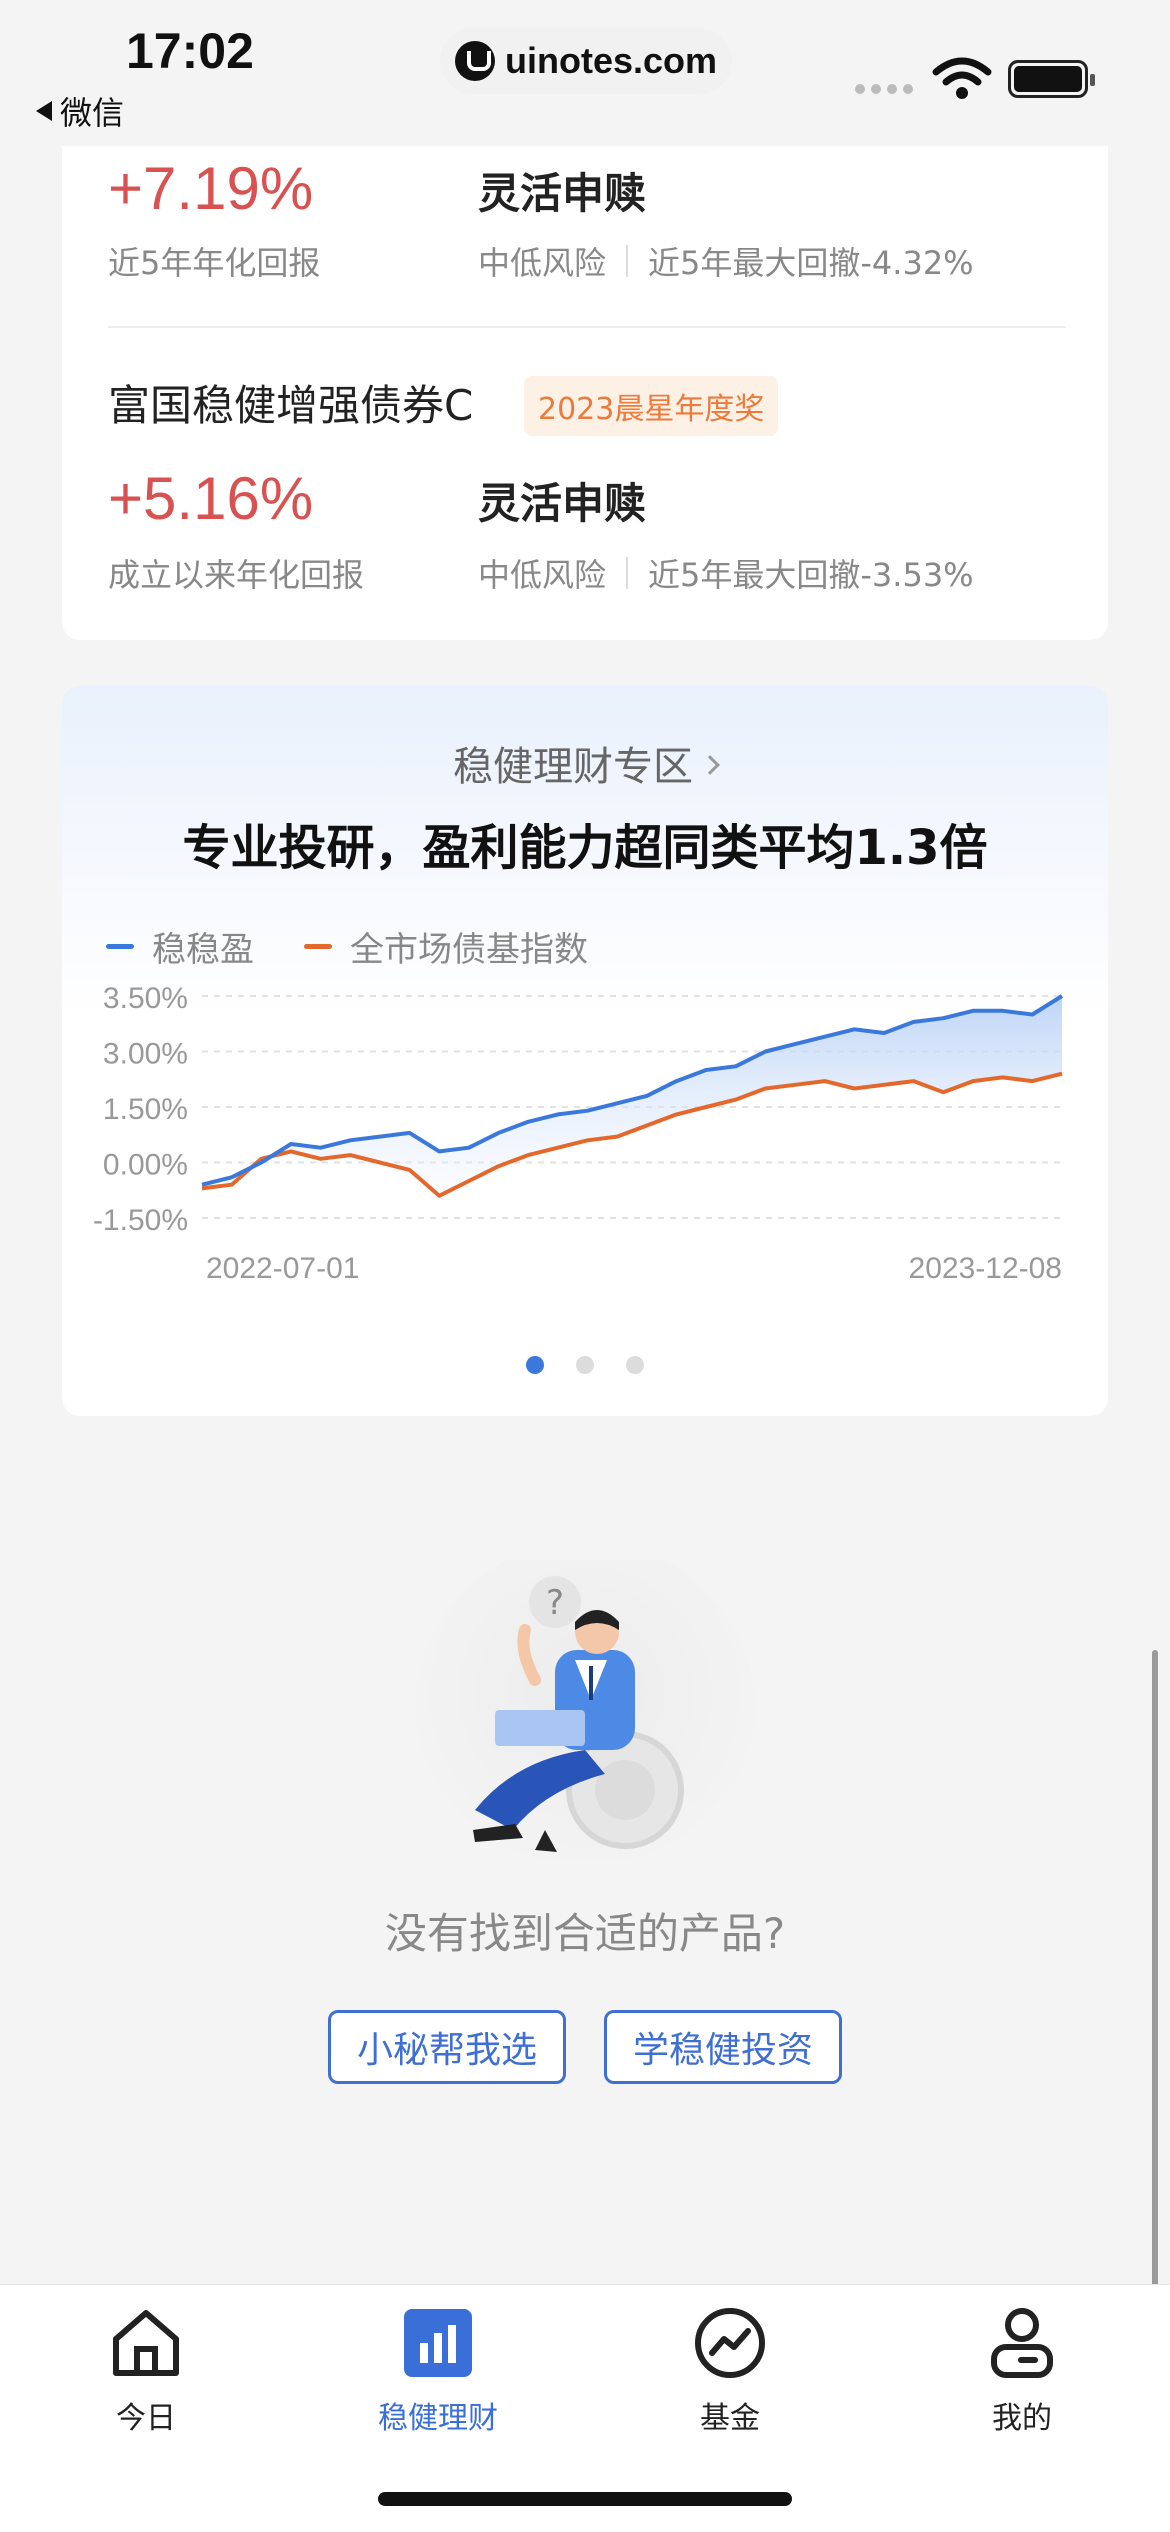 Image resolution: width=1170 pixels, height=2532 pixels. I want to click on fund-risk-info: 中低风险 近5年最大回撤-4.32%, so click(726, 261).